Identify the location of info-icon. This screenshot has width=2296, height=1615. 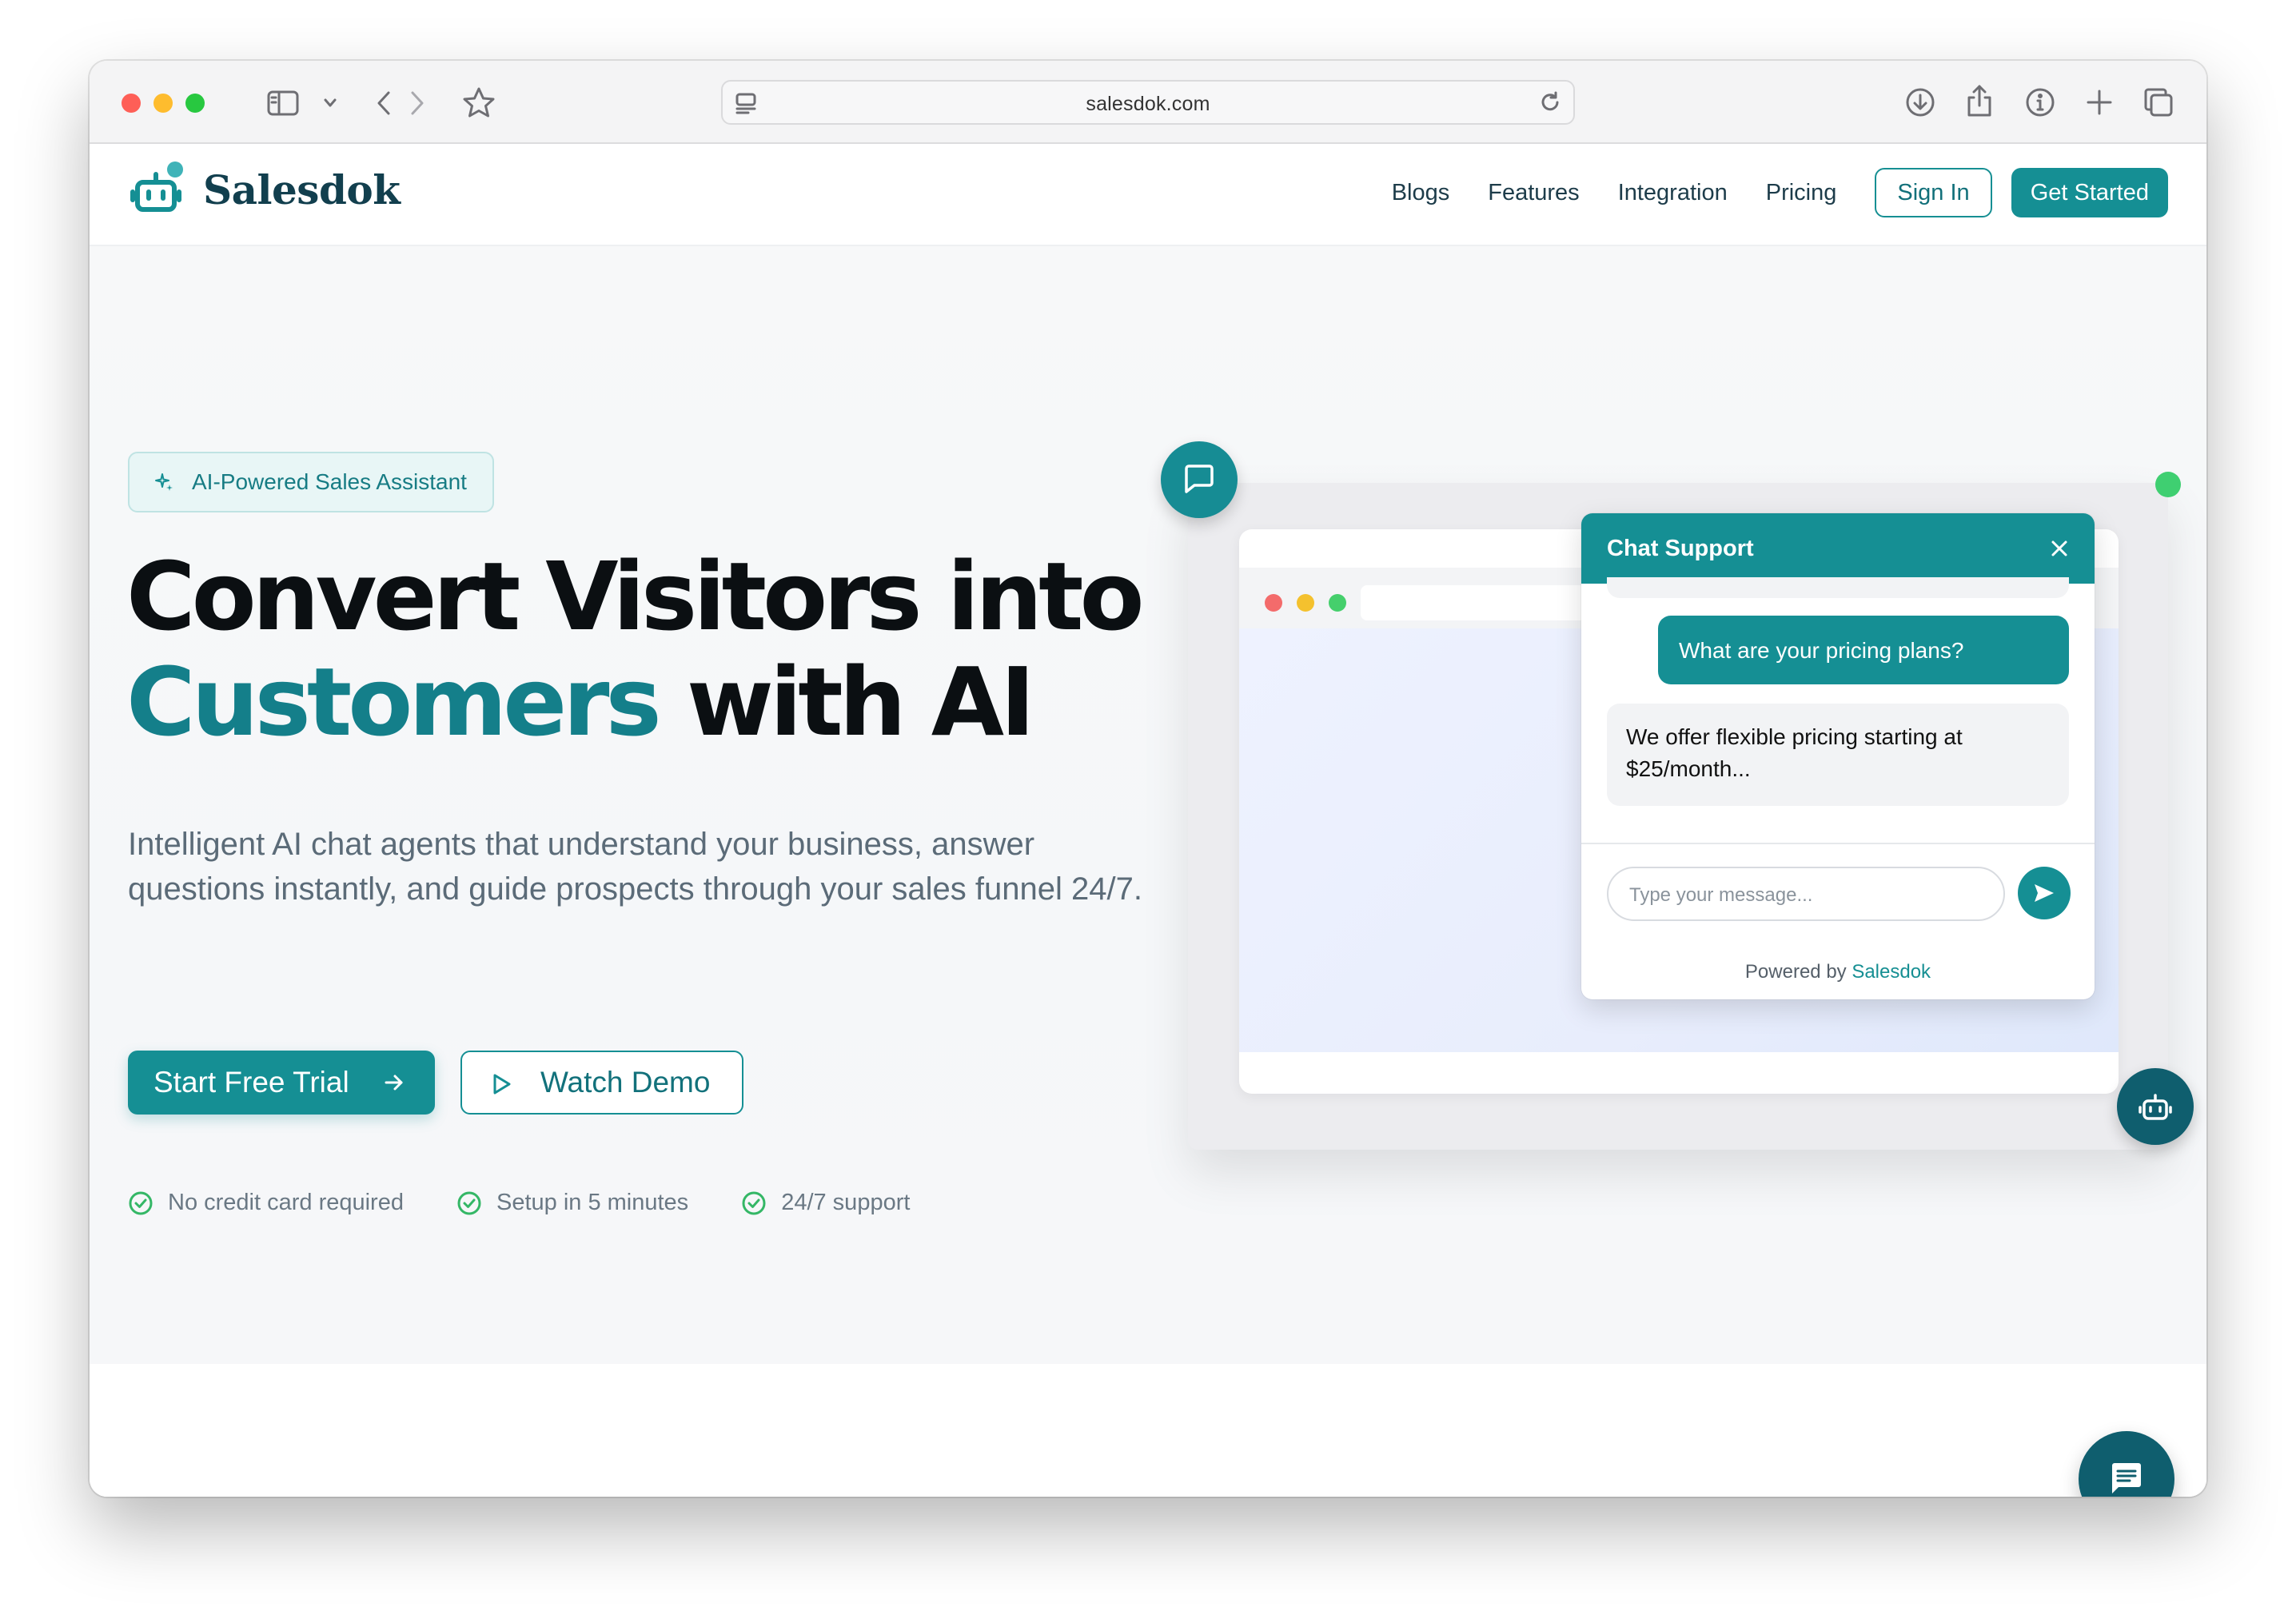
(2040, 102).